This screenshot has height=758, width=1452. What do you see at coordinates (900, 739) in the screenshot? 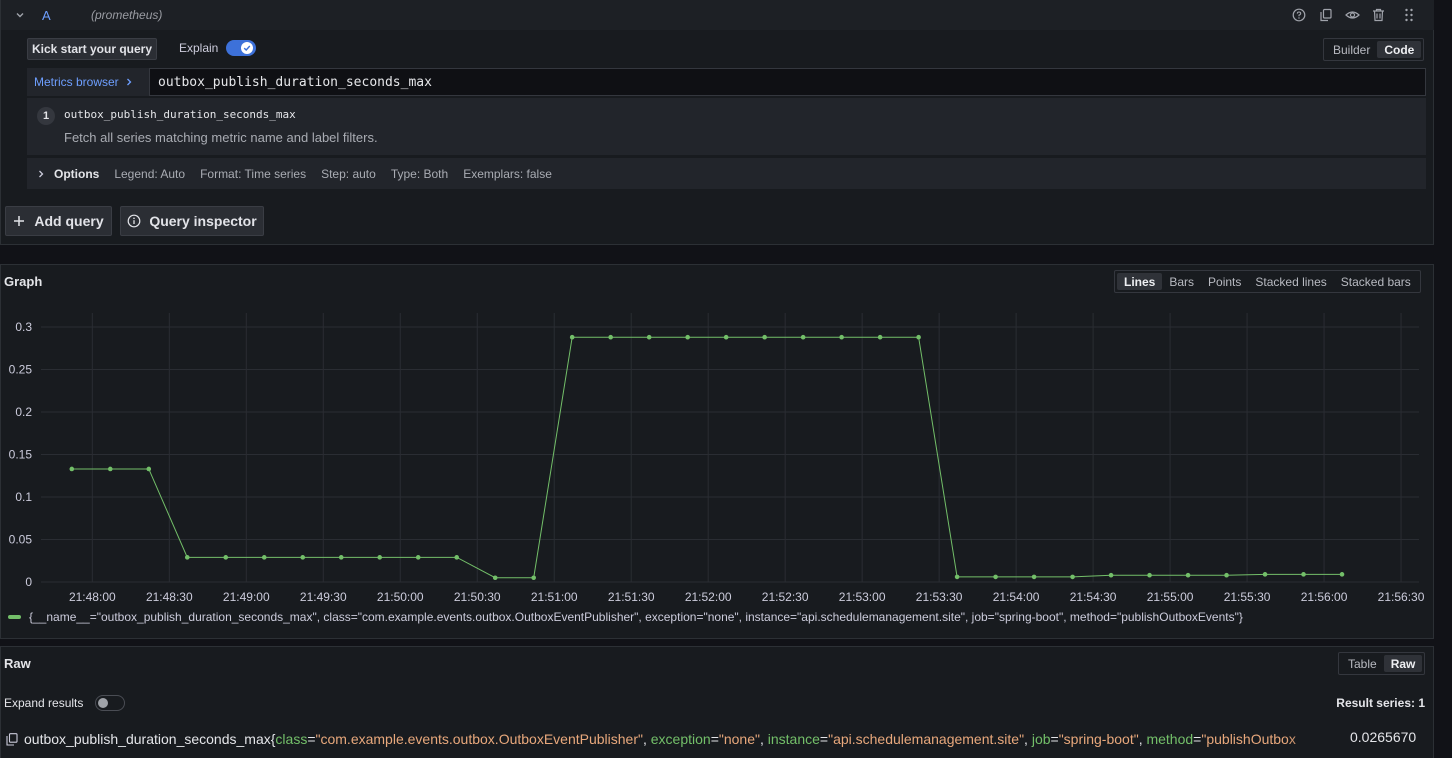
I see `raw-label-pair: instance="api.schedulemanagement.site",` at bounding box center [900, 739].